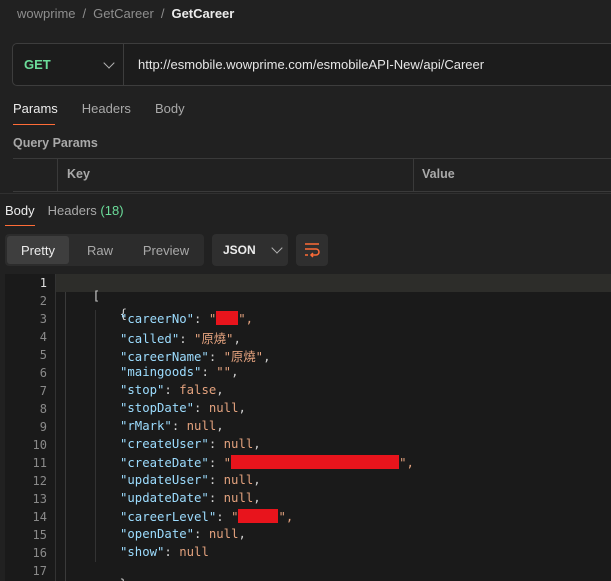  I want to click on code-line: "rMark": null,, so click(172, 426).